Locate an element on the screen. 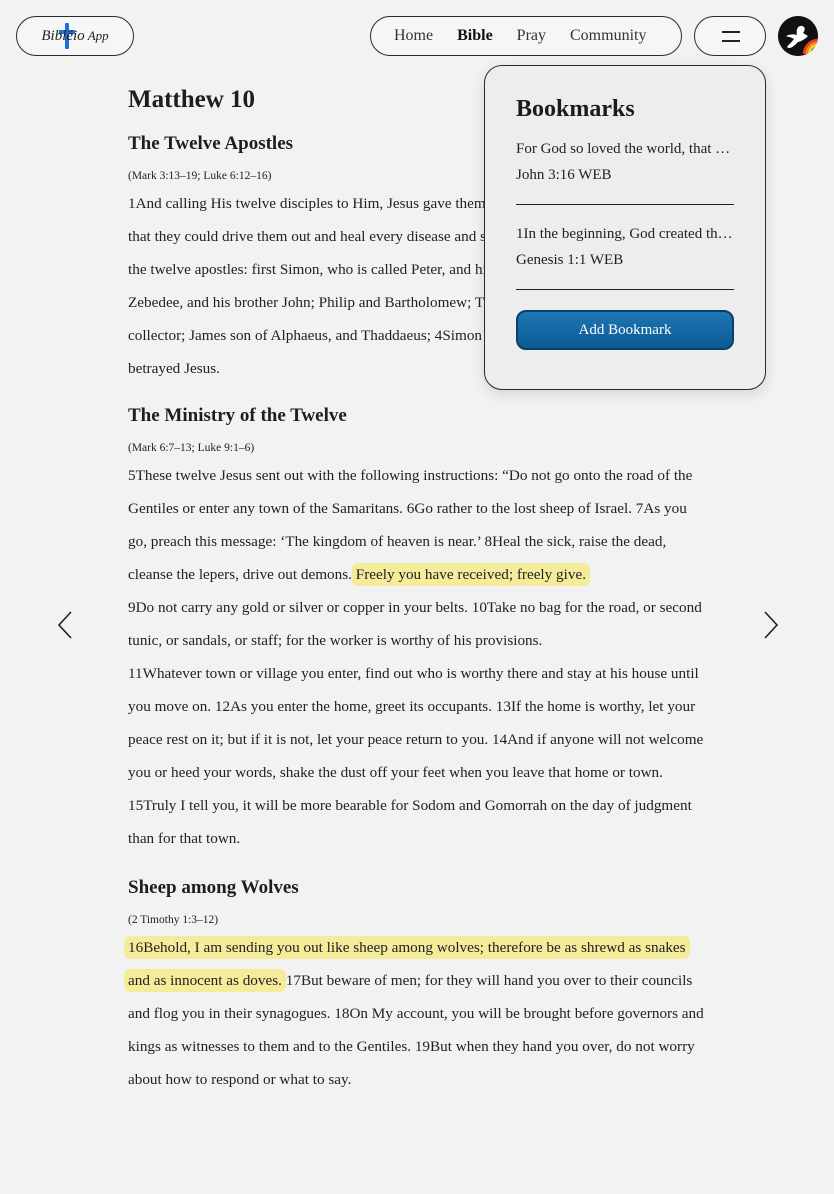  add-bookmark-button: Add Bookmark is located at coordinates (625, 330).